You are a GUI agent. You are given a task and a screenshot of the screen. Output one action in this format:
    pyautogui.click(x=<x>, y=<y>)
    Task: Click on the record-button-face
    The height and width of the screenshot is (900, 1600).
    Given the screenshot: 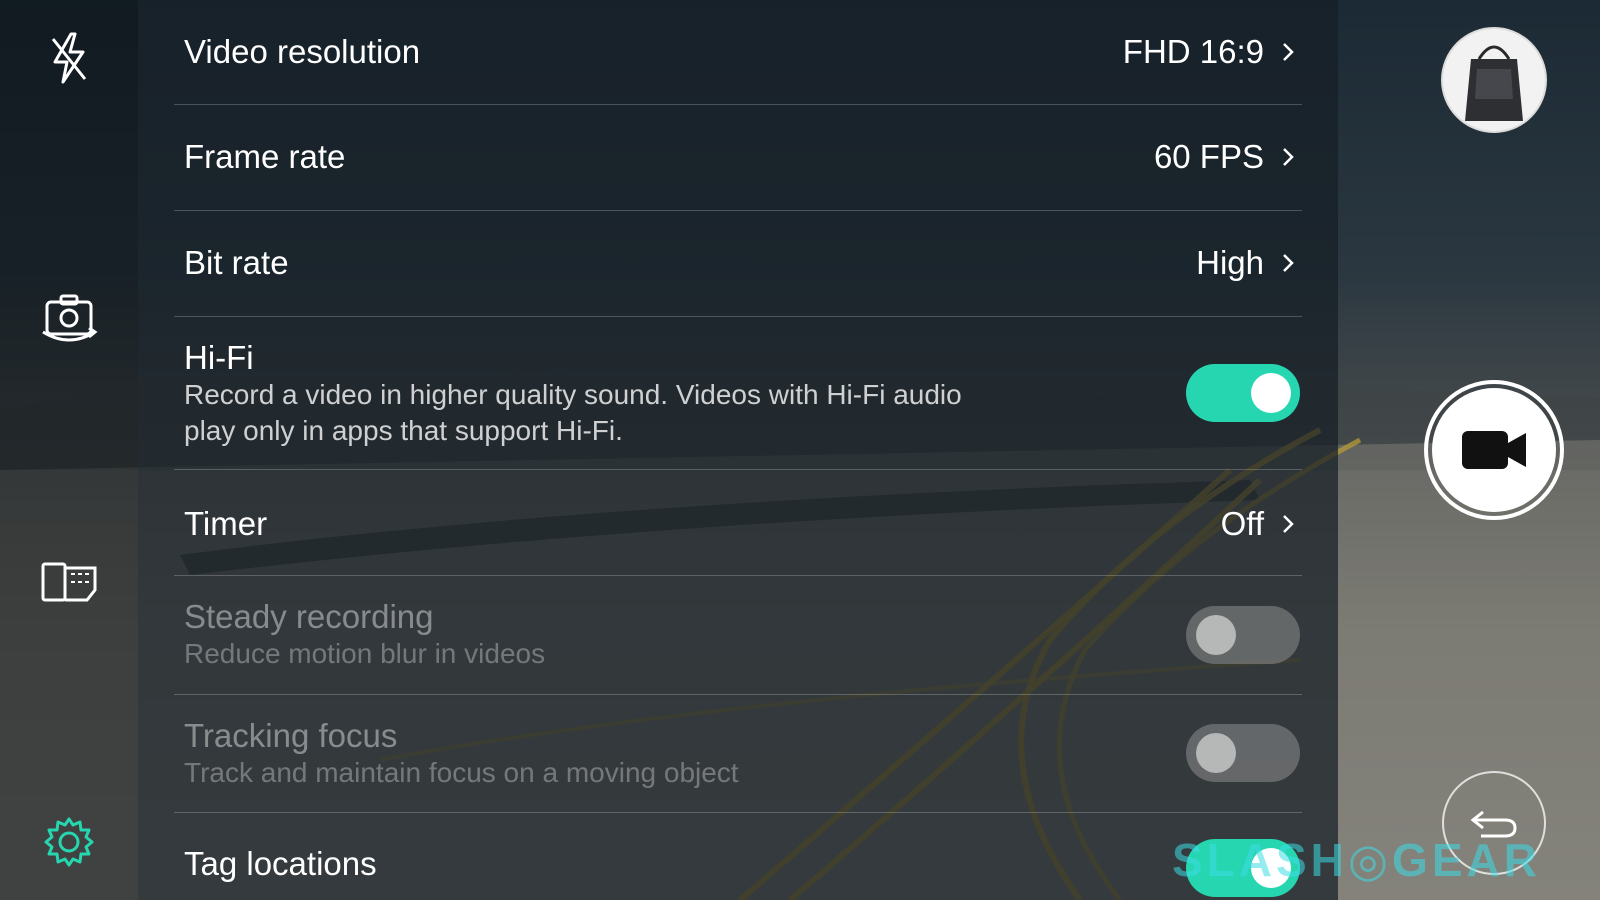 What is the action you would take?
    pyautogui.click(x=1494, y=450)
    